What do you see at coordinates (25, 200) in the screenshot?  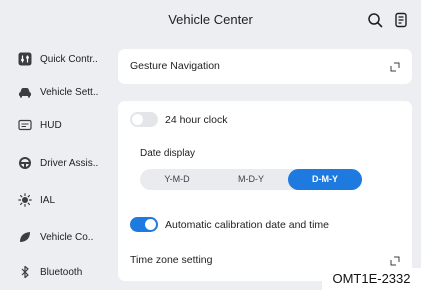 I see `light-icon` at bounding box center [25, 200].